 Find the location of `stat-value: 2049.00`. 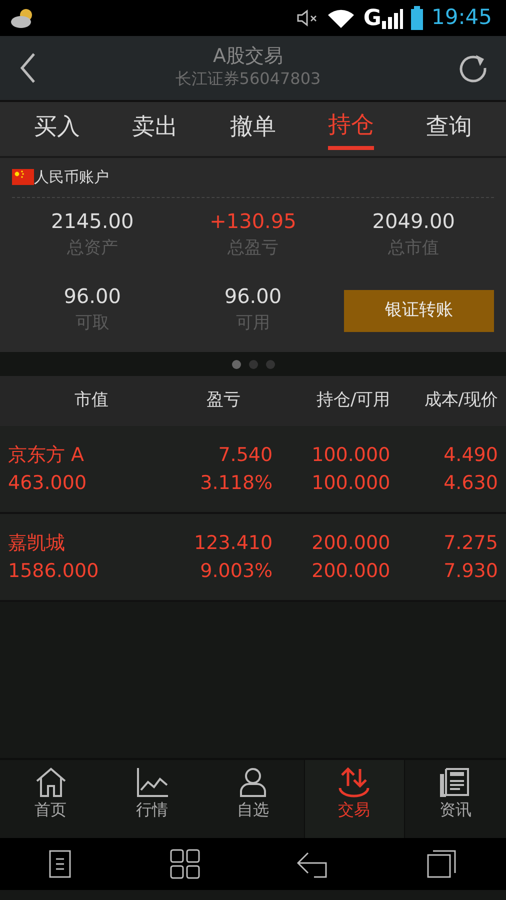

stat-value: 2049.00 is located at coordinates (413, 221).